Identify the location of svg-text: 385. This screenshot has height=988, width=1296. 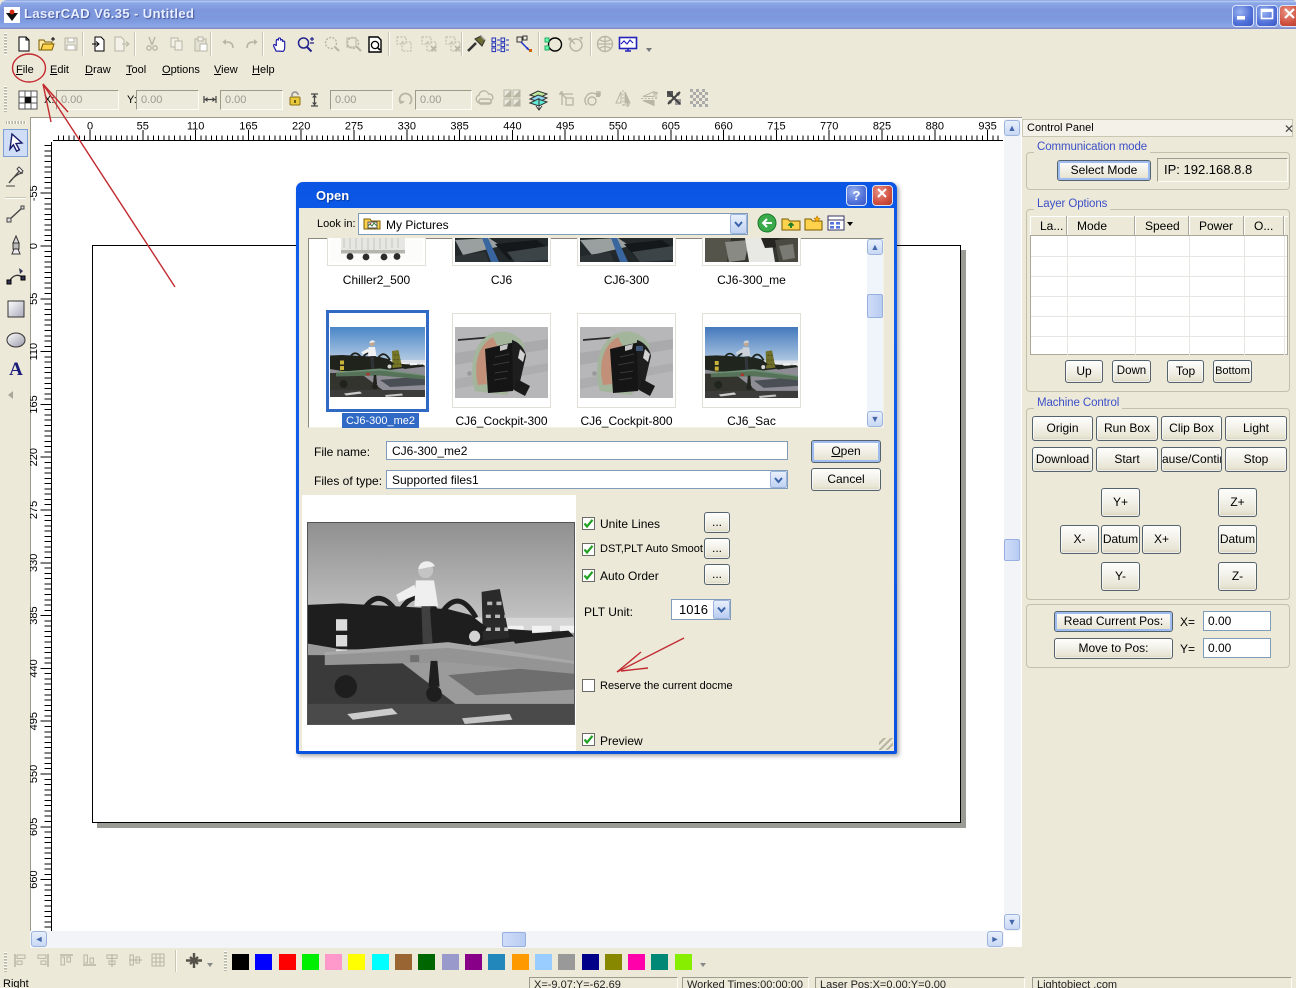
(35, 615).